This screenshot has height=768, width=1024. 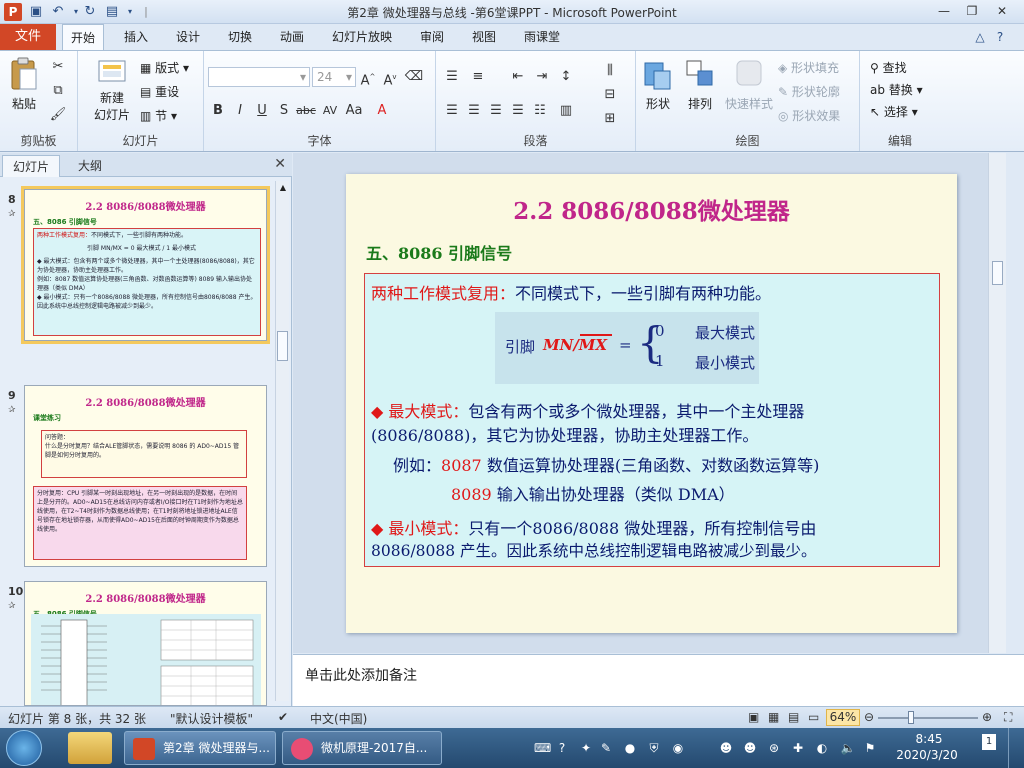 I want to click on distribute-icon: ☷, so click(x=540, y=111).